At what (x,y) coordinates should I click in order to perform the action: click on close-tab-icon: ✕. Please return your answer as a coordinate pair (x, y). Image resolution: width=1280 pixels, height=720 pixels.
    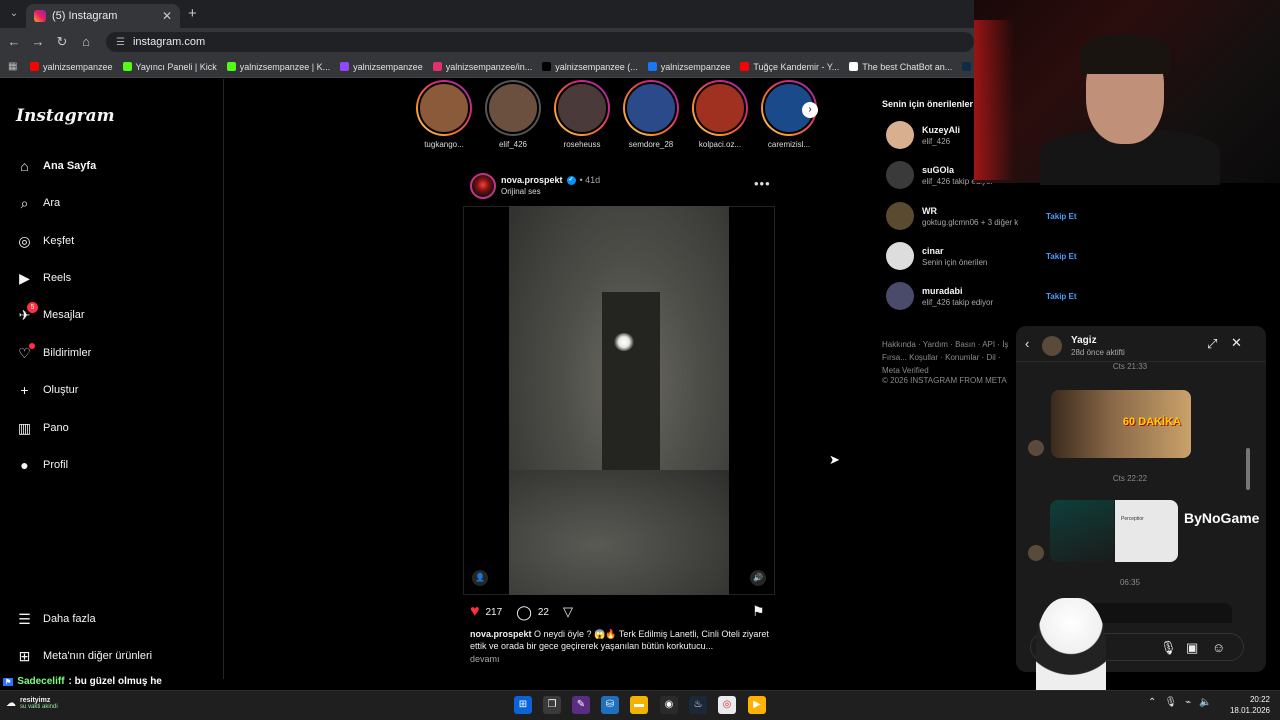
    Looking at the image, I should click on (167, 16).